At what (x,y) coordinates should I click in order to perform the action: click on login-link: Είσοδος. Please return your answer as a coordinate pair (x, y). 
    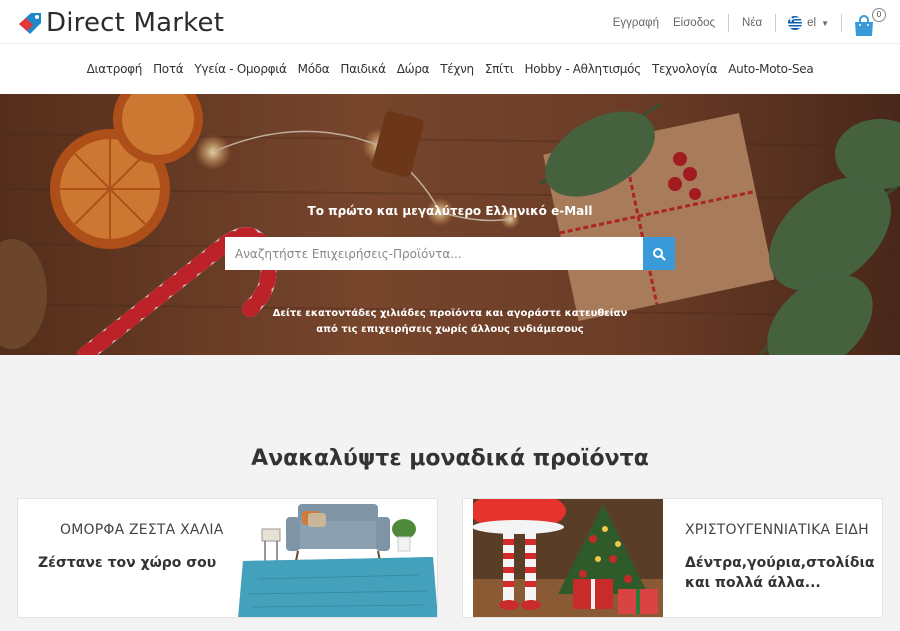
    Looking at the image, I should click on (694, 23).